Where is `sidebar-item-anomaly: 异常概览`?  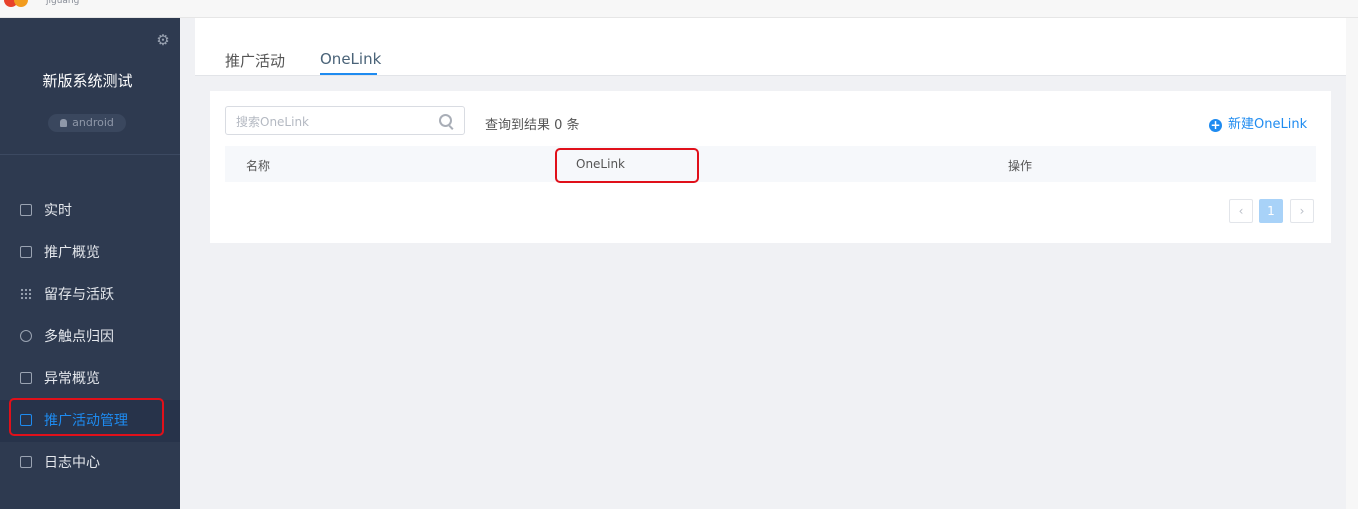
sidebar-item-anomaly: 异常概览 is located at coordinates (90, 379).